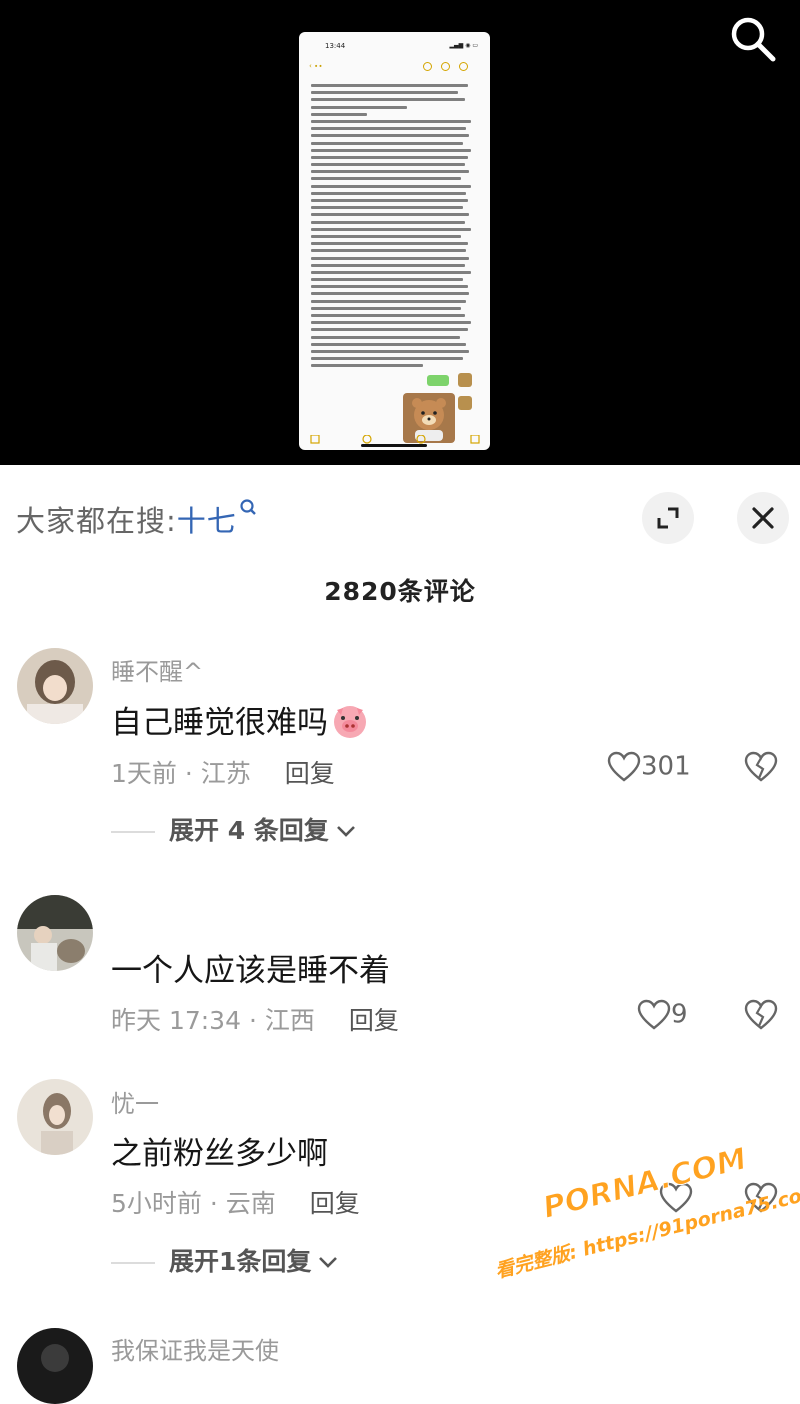 This screenshot has height=1404, width=800. Describe the element at coordinates (219, 723) in the screenshot. I see `comment-text-content: 自己睡觉很难吗` at that location.